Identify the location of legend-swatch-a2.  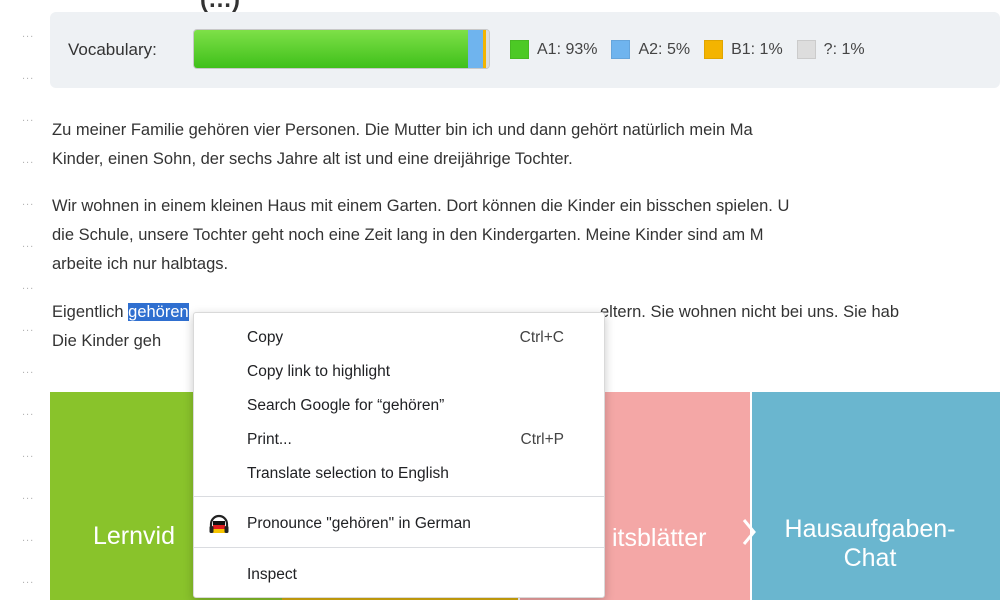
(621, 49).